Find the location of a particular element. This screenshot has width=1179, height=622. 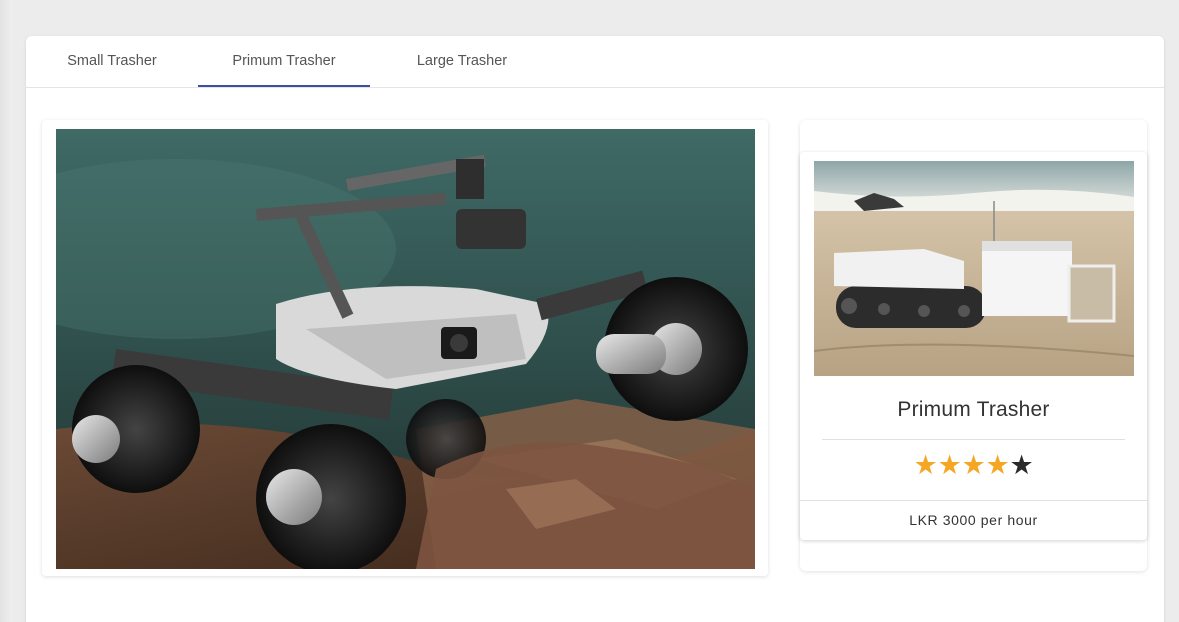

title-divider is located at coordinates (973, 439).